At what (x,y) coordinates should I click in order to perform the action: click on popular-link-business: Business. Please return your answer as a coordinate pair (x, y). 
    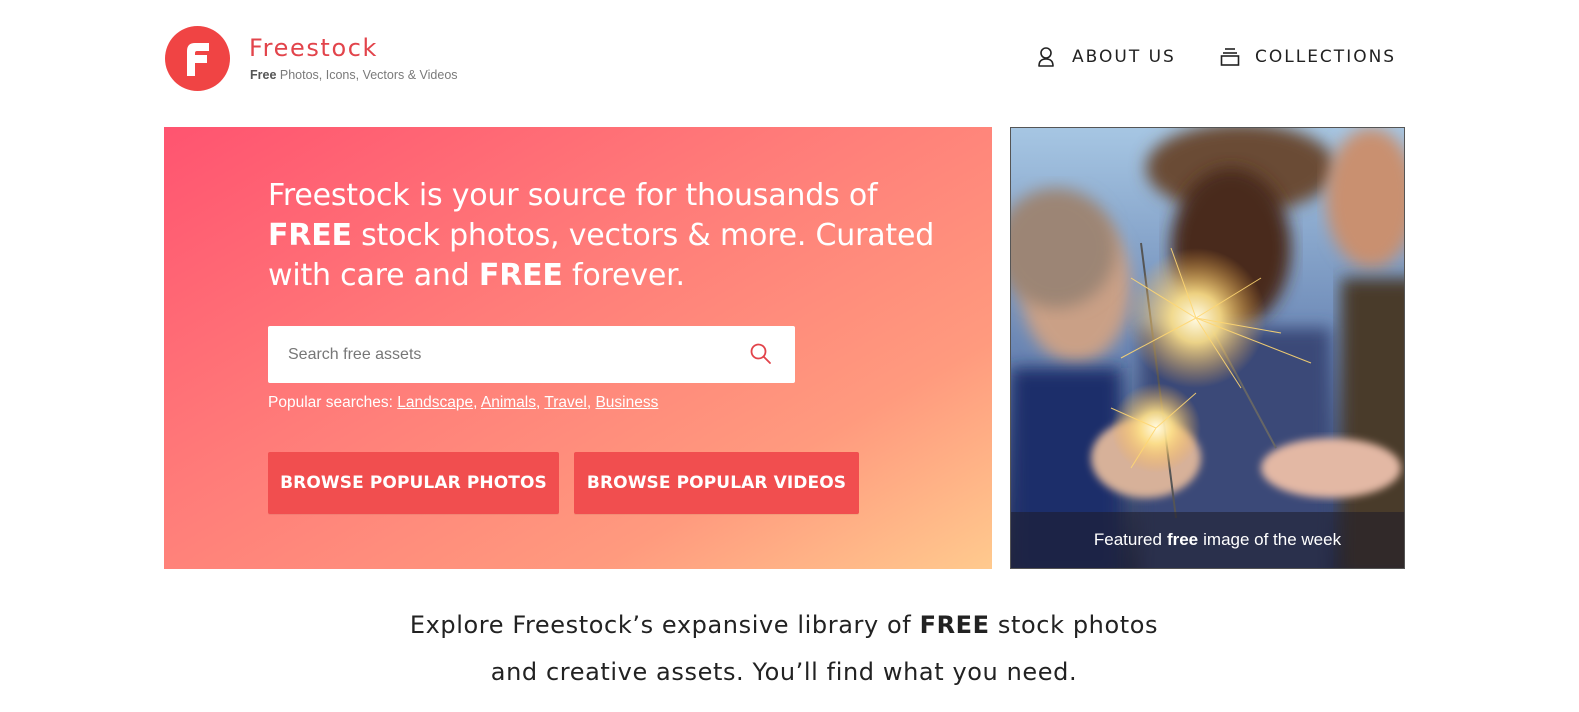
    Looking at the image, I should click on (626, 402).